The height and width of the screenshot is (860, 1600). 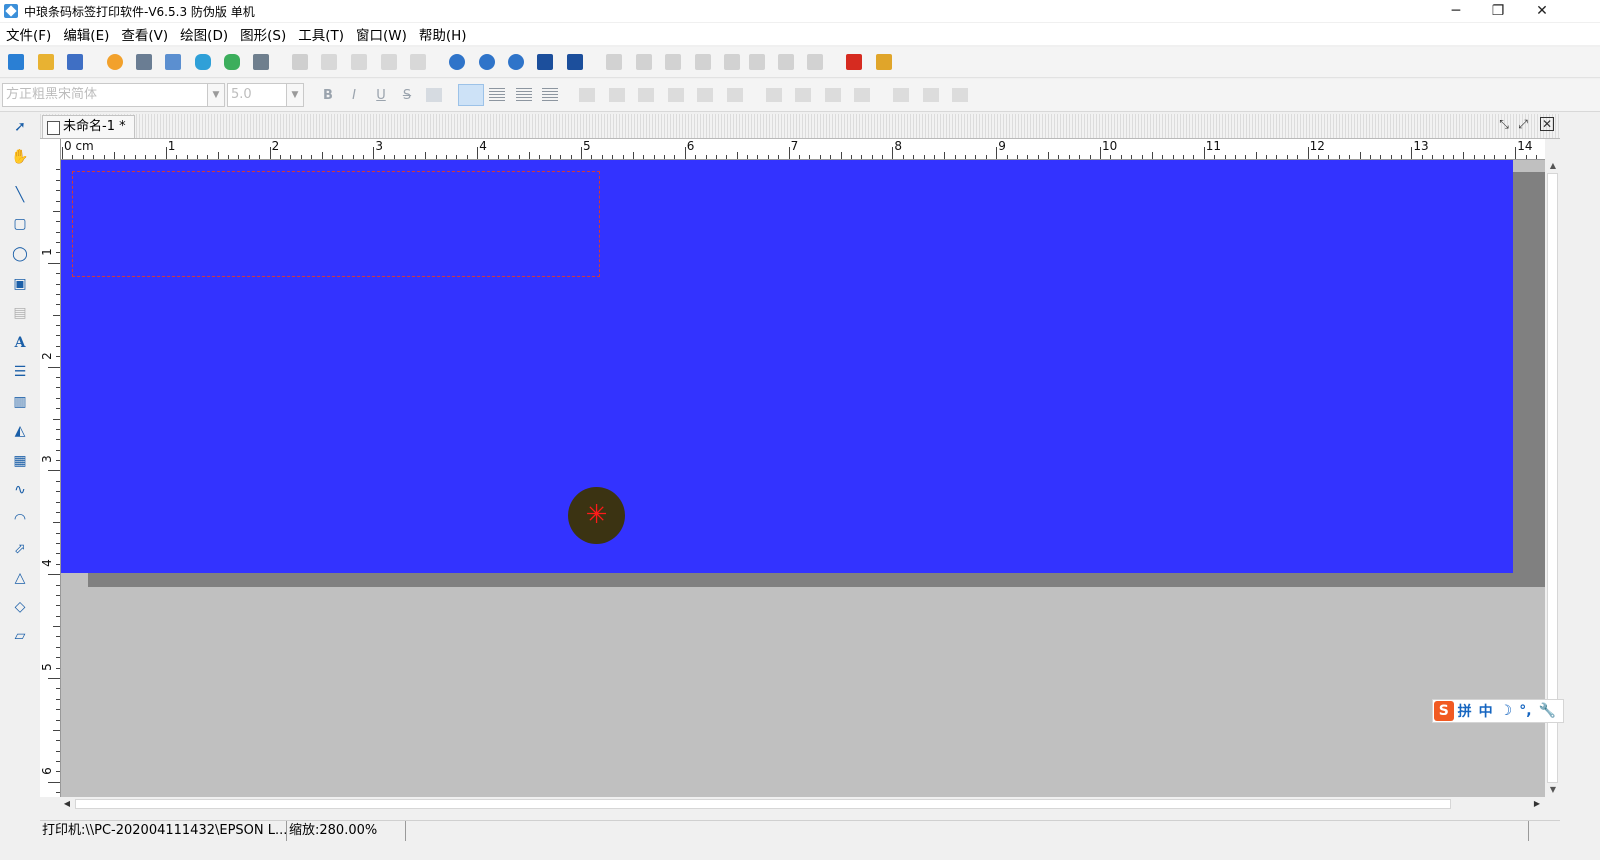 I want to click on vertical-scroll-thumb, so click(x=1552, y=478).